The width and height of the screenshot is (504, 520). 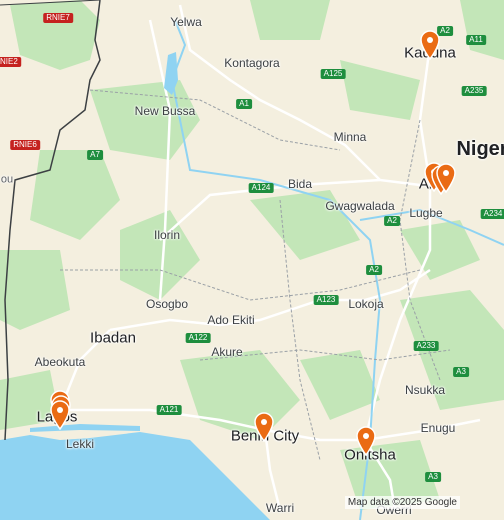 I want to click on place-label-warri: Warri, so click(x=280, y=508).